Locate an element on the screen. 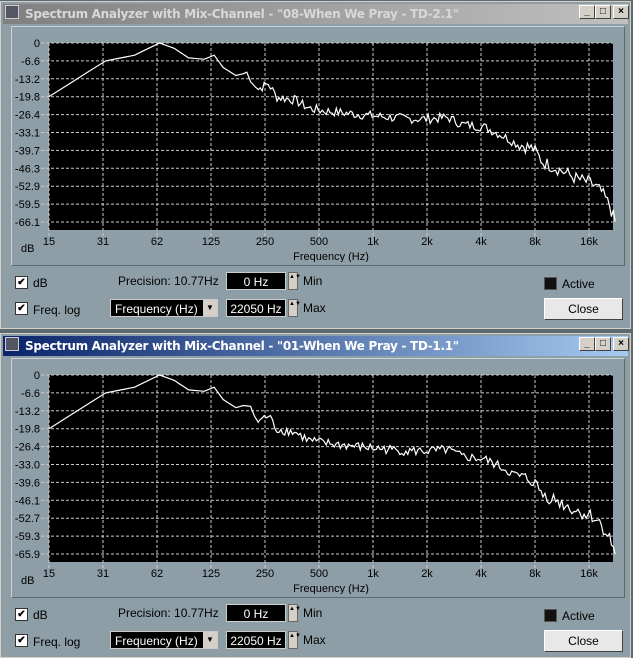  y-tick-label: -59.5 is located at coordinates (27, 205).